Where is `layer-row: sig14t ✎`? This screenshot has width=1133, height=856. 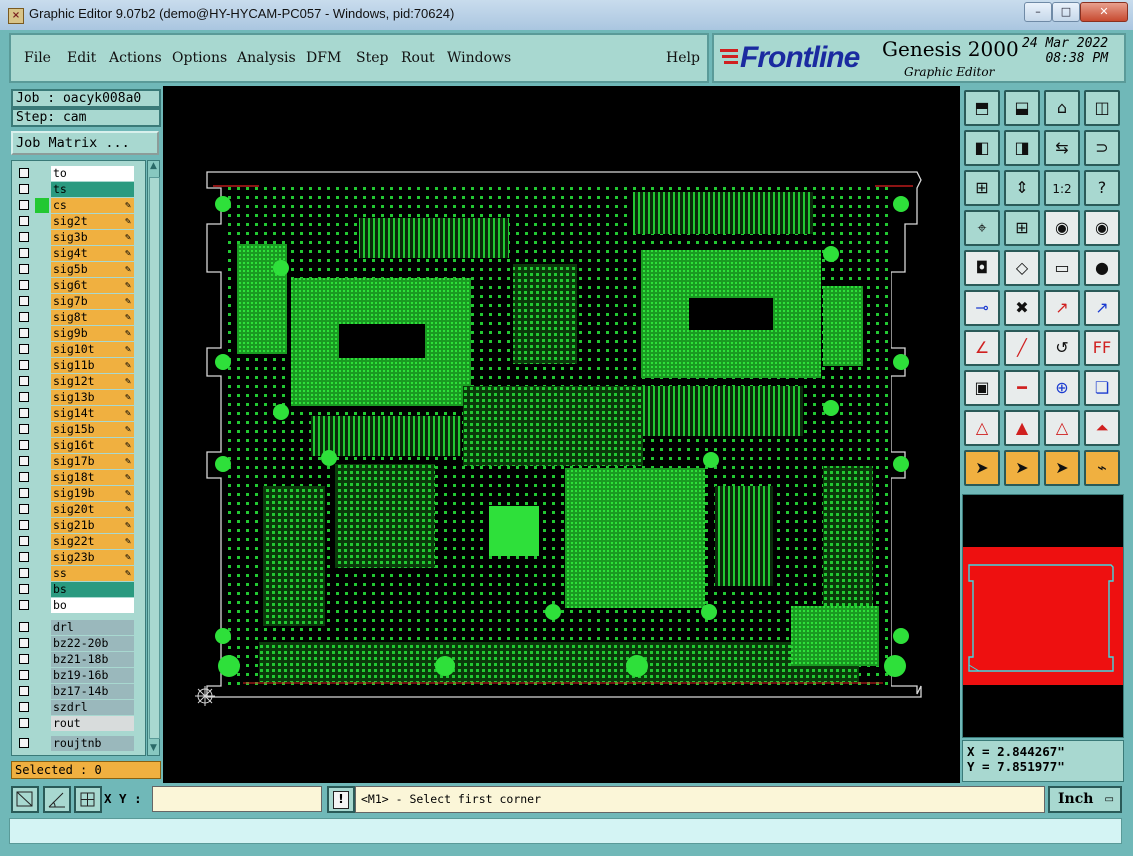
layer-row: sig14t ✎ is located at coordinates (74, 413).